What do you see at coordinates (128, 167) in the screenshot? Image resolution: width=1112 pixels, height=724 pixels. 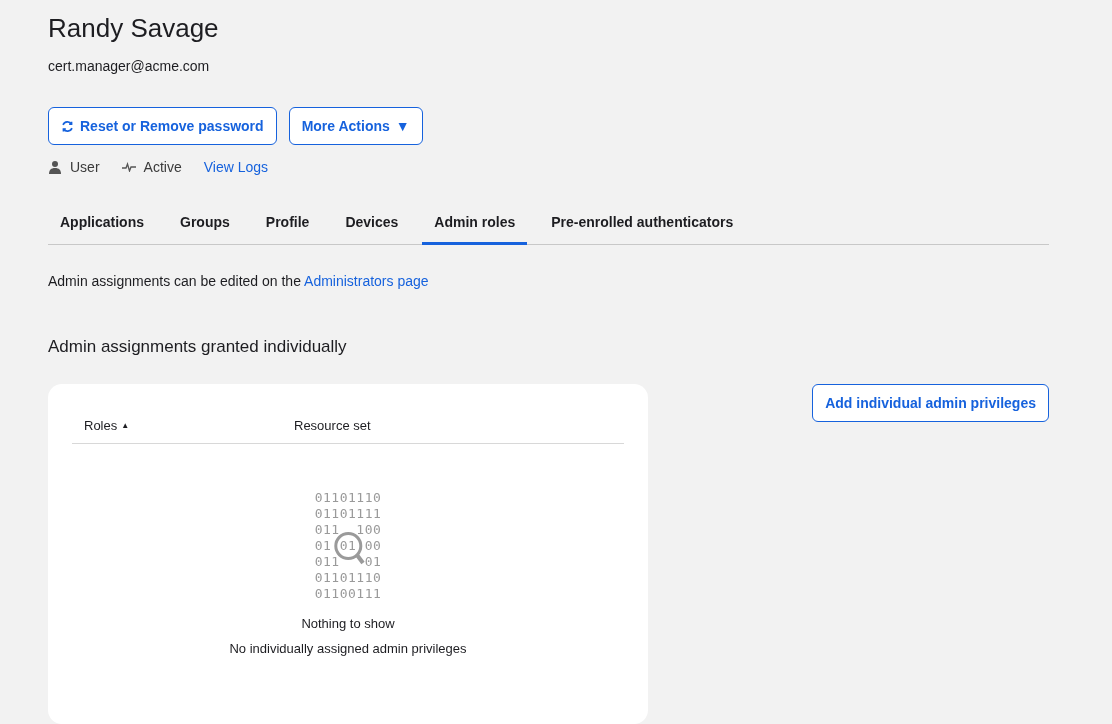 I see `pulse-icon` at bounding box center [128, 167].